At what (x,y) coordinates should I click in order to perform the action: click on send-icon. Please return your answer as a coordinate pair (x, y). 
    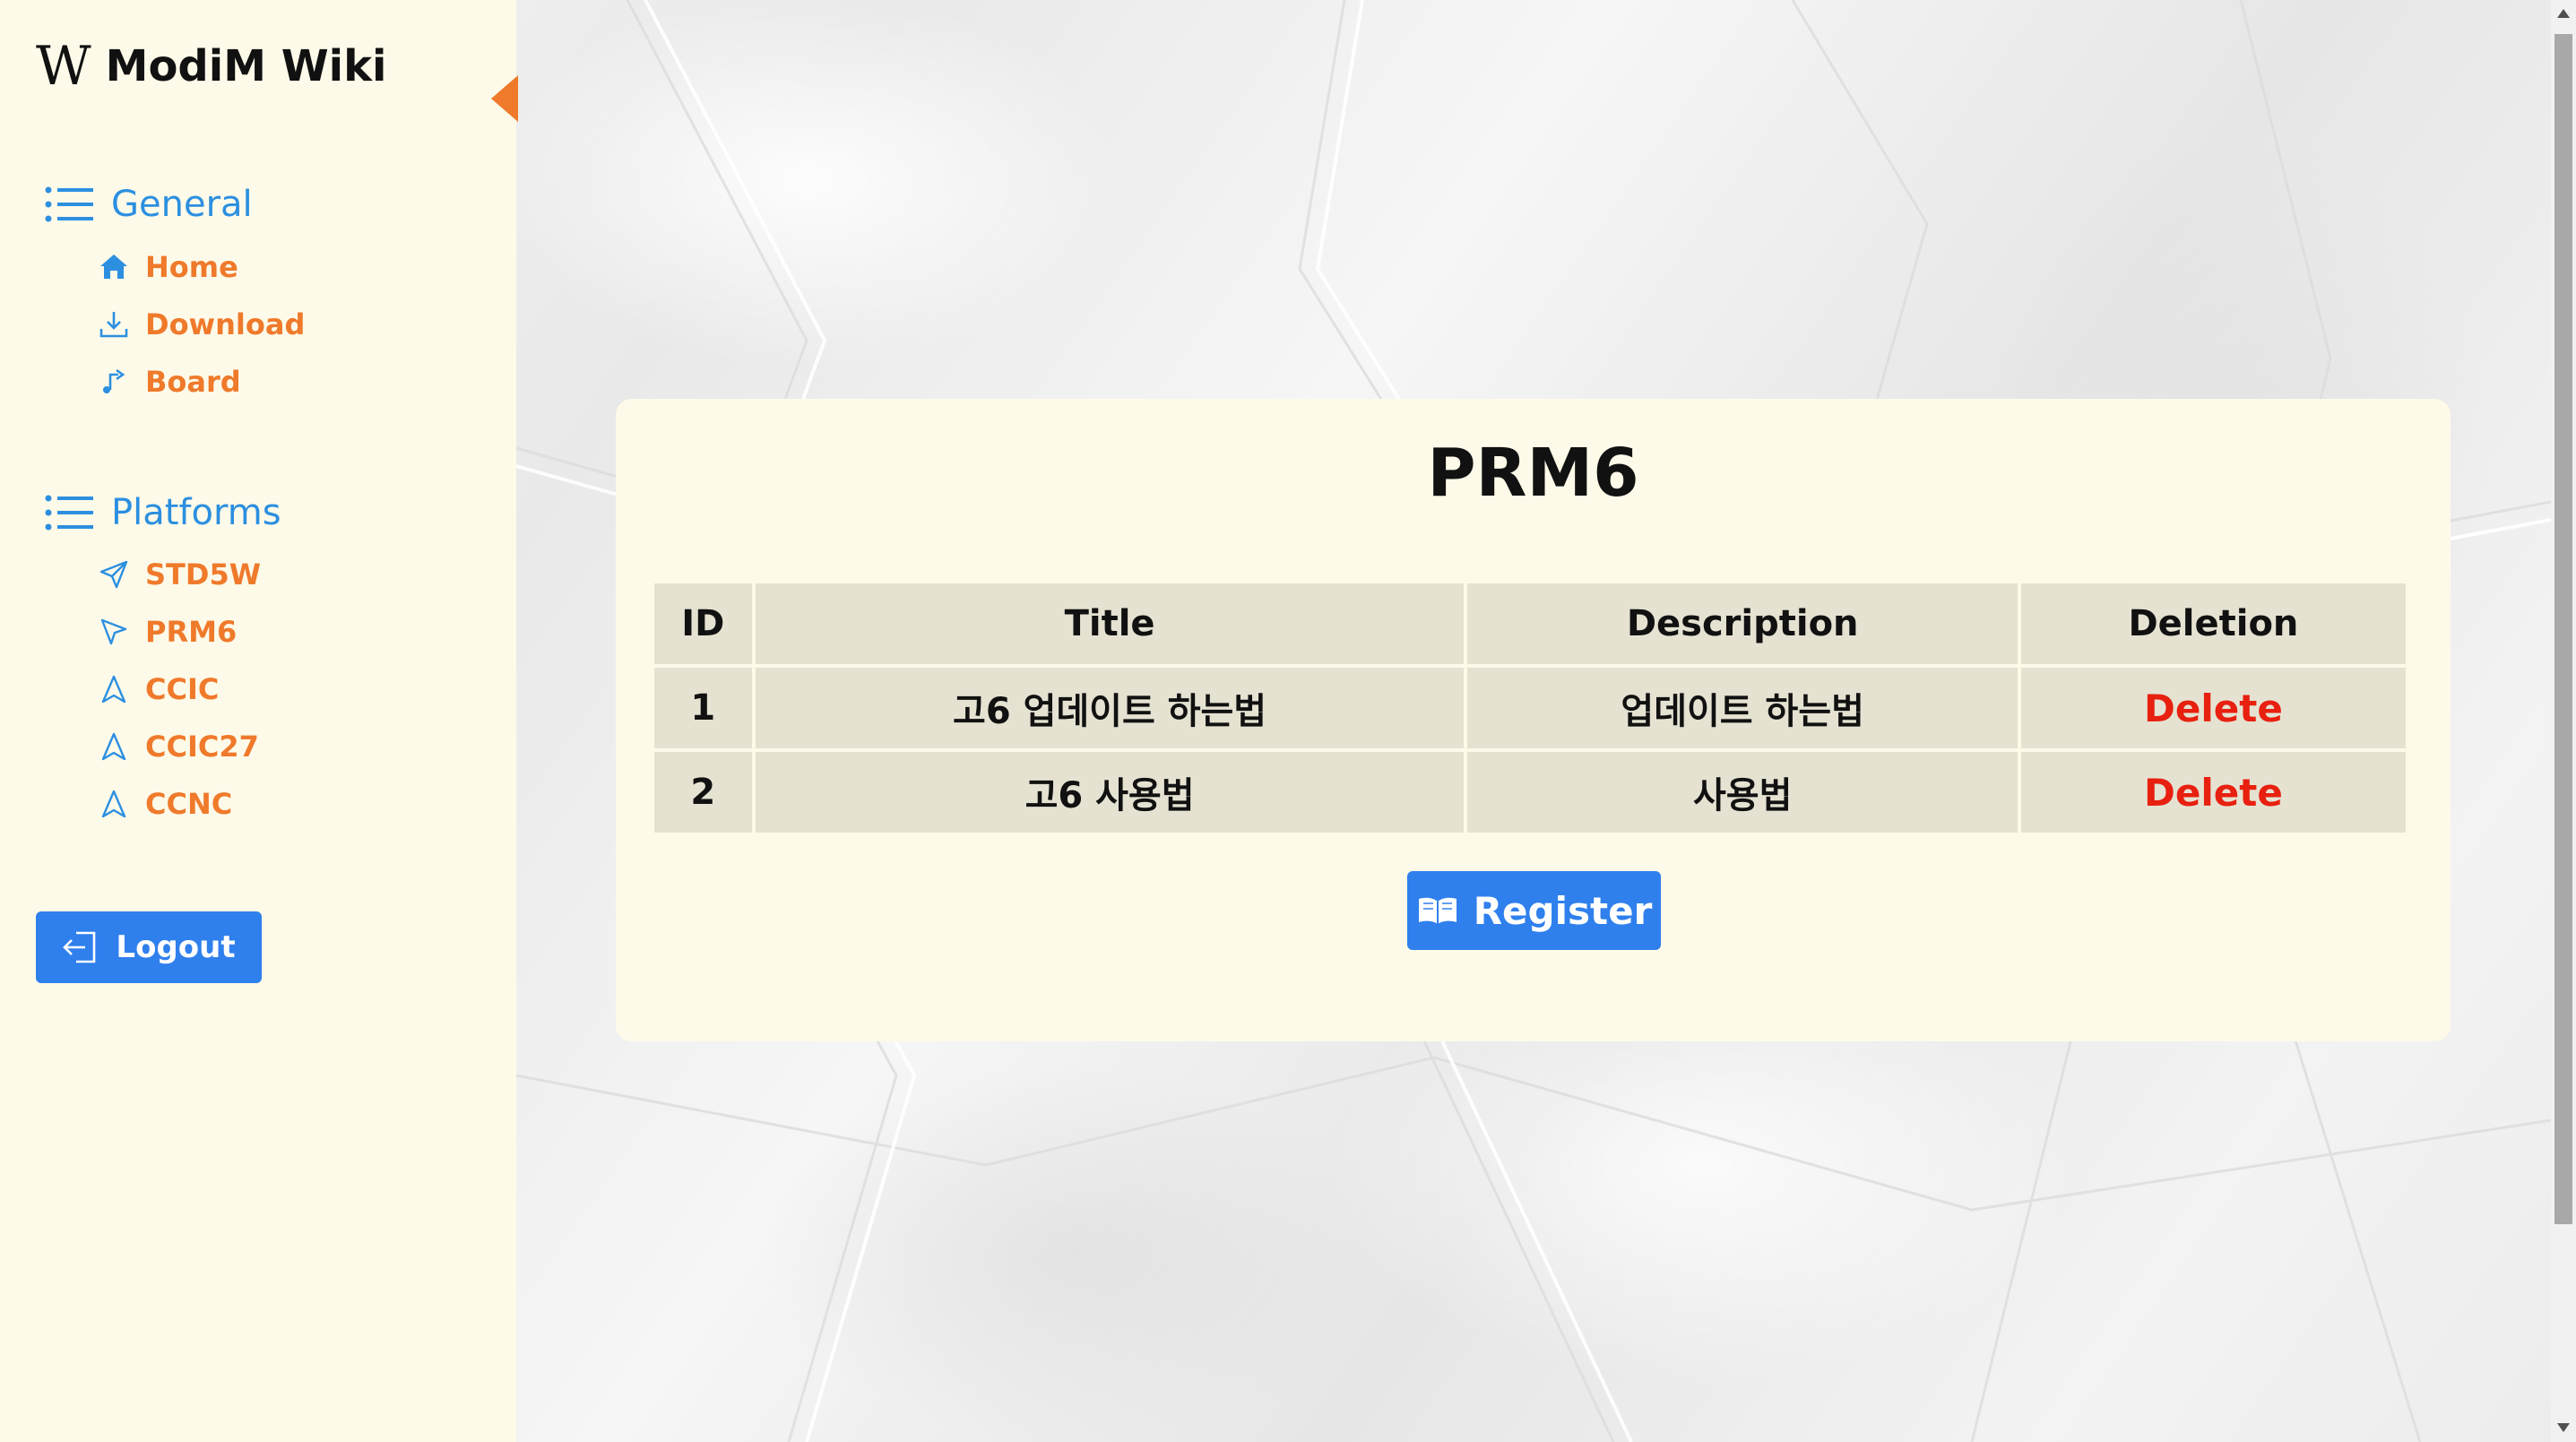
    Looking at the image, I should click on (113, 574).